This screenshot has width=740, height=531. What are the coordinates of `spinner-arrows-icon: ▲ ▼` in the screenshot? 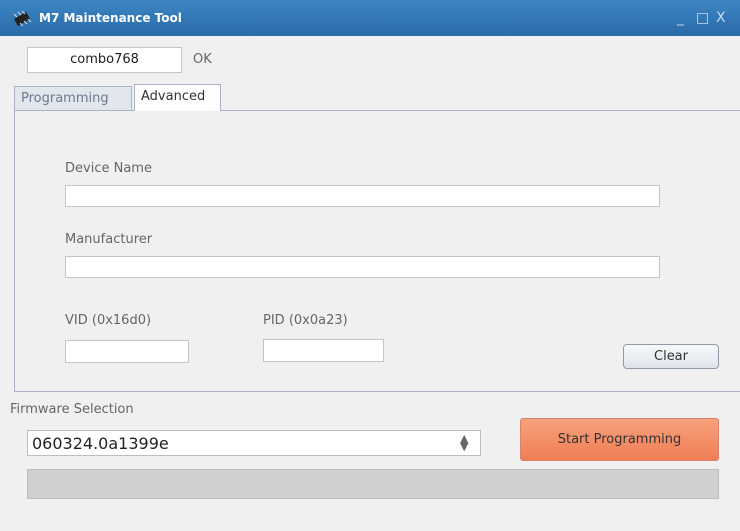 It's located at (464, 442).